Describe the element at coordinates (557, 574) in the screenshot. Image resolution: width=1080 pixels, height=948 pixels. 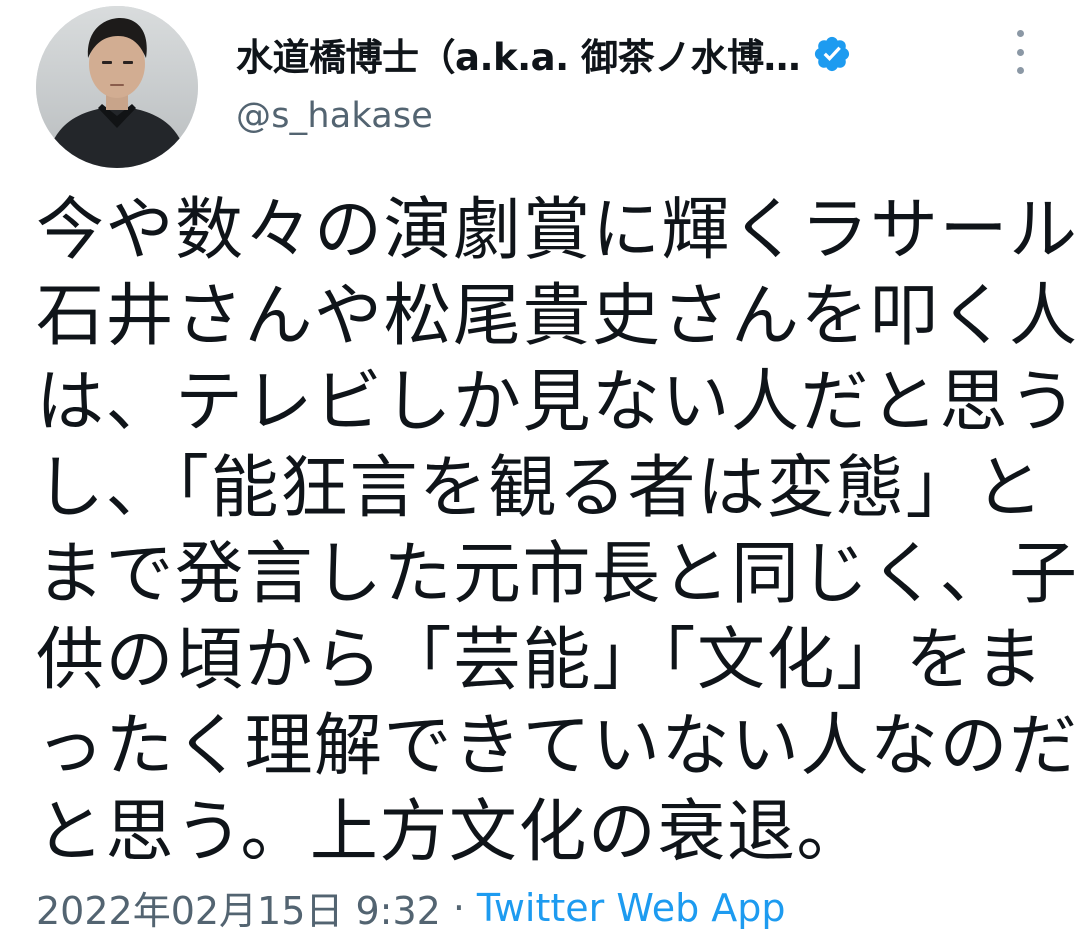
I see `tweet-text-line: まで発言した元市長と同じく、子` at that location.